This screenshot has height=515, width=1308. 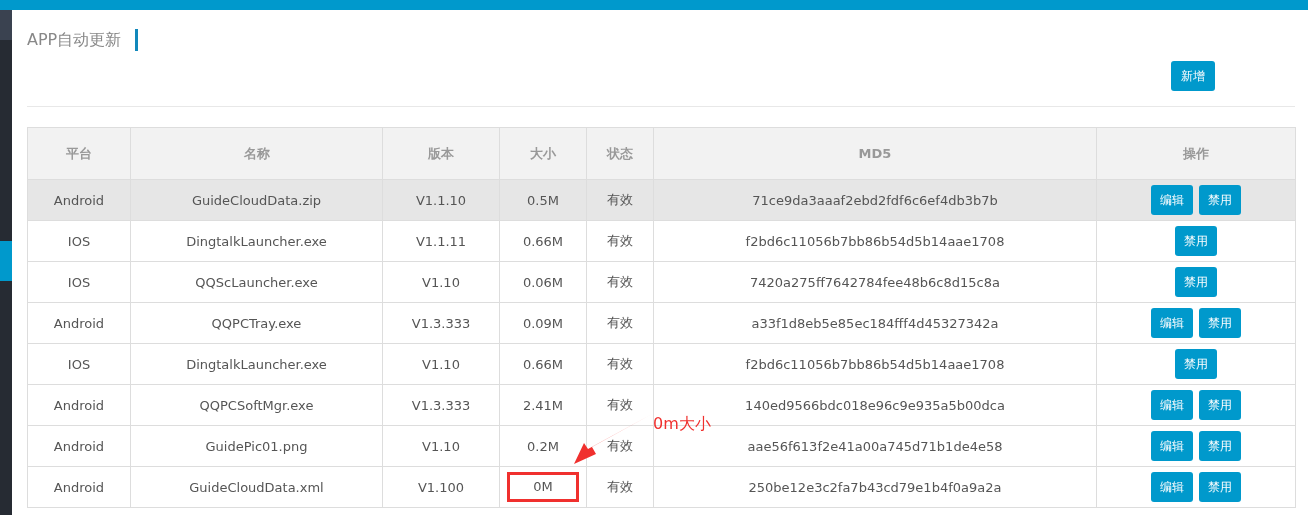 What do you see at coordinates (256, 487) in the screenshot?
I see `table-cell: GuideCloudData.xml` at bounding box center [256, 487].